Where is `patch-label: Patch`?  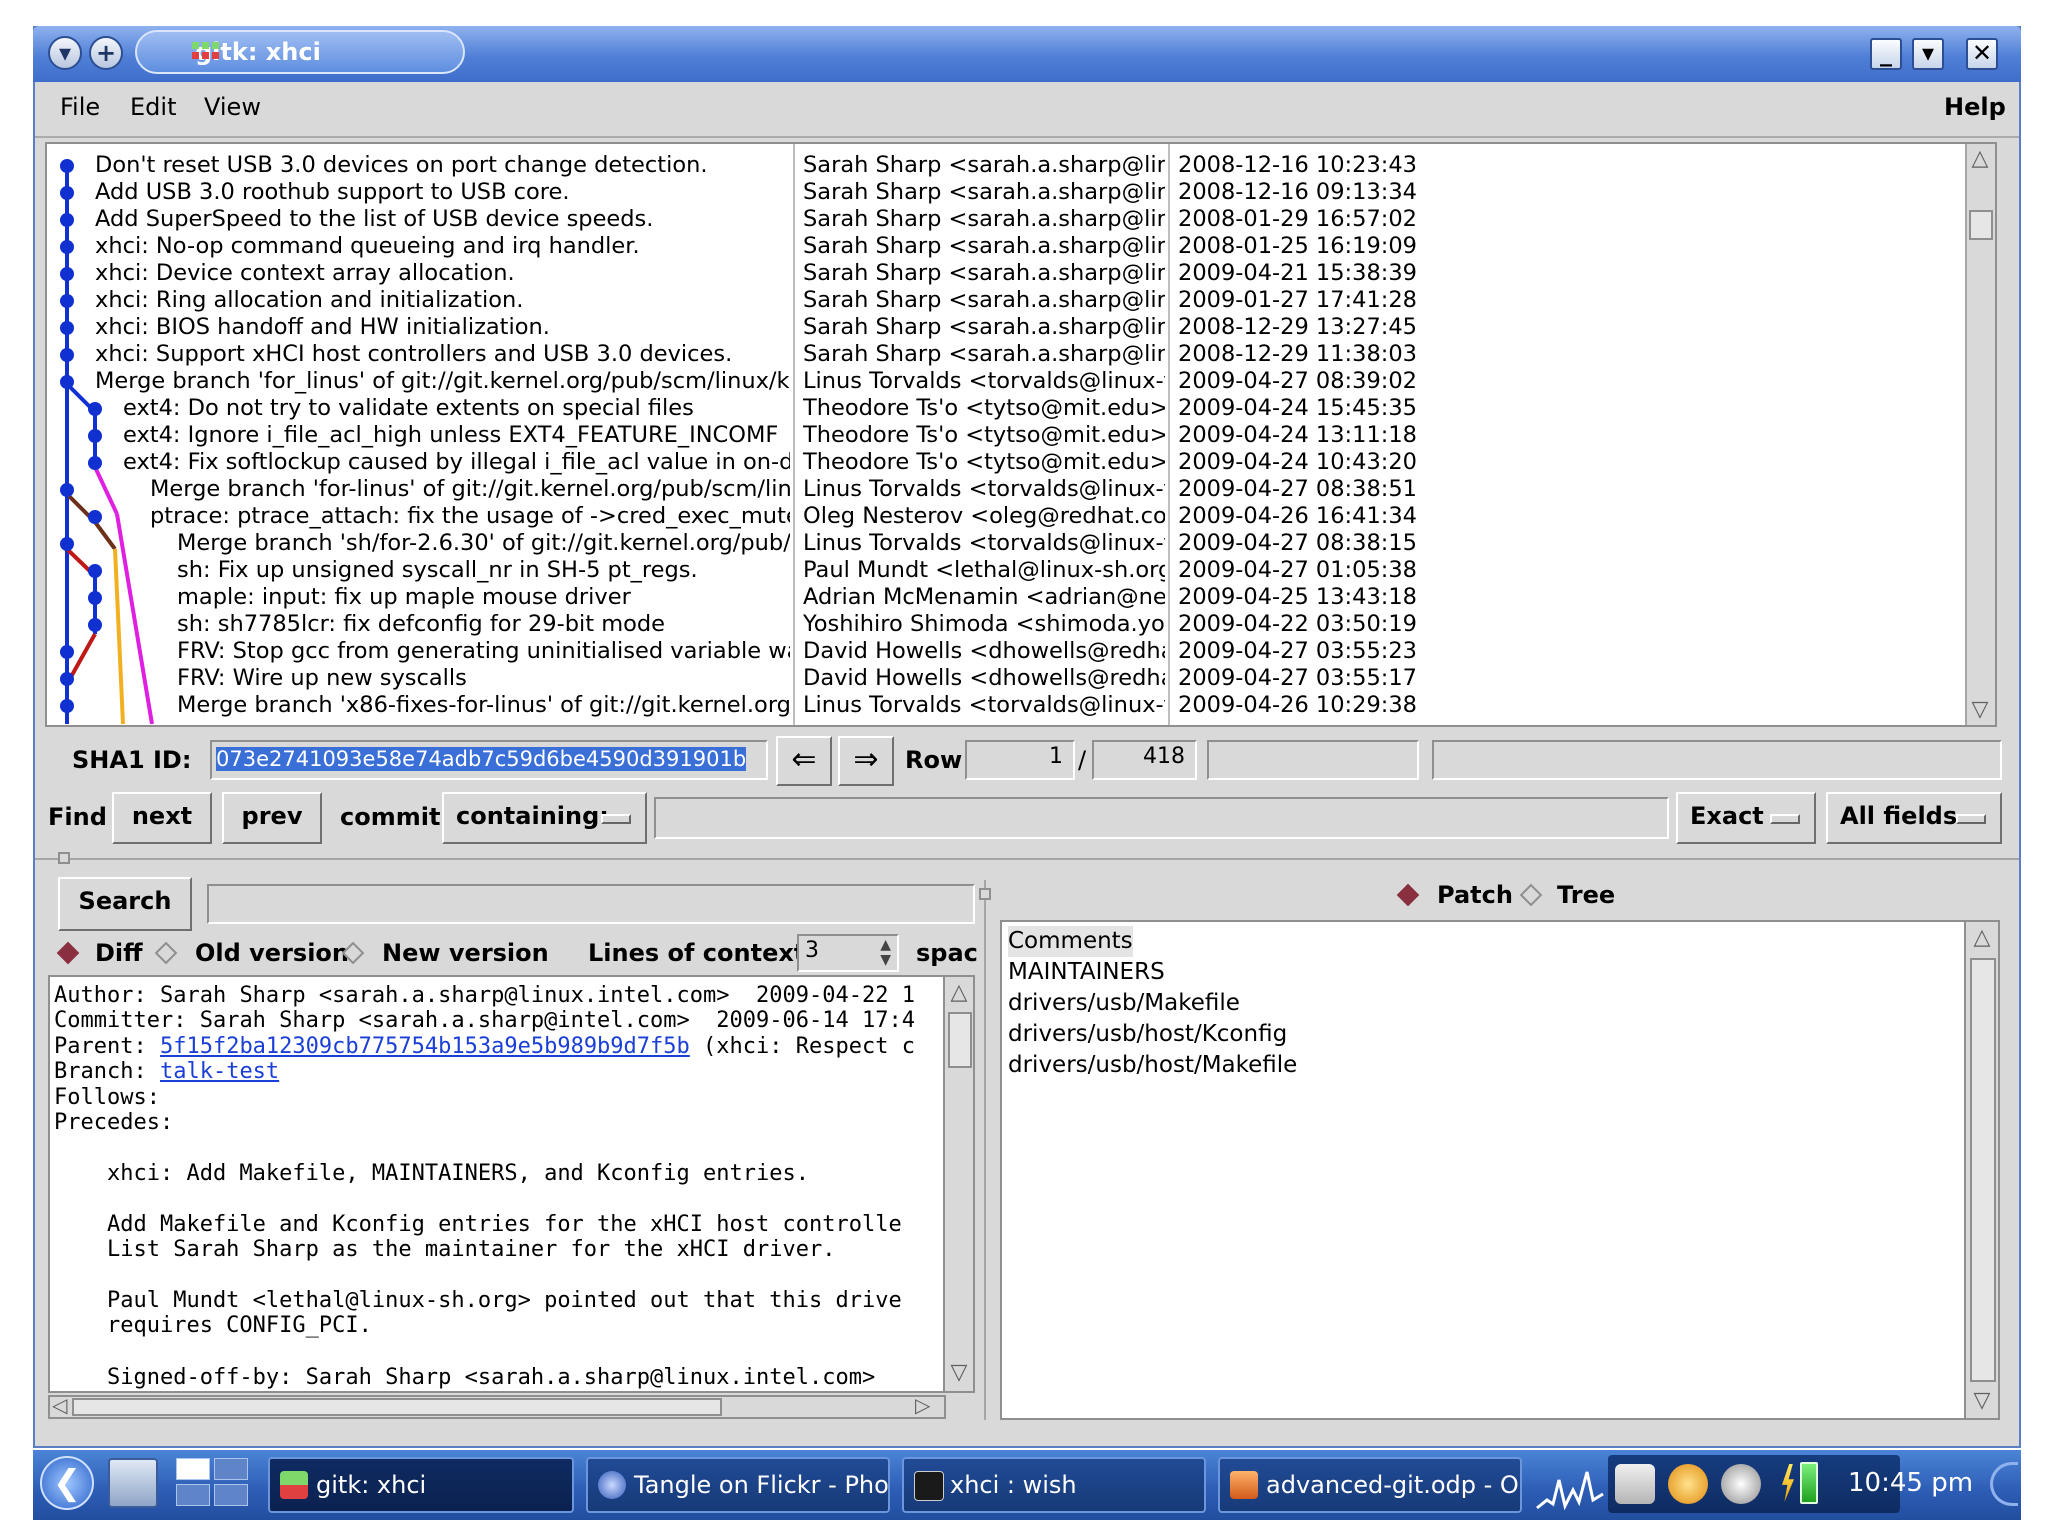
patch-label: Patch is located at coordinates (1475, 895).